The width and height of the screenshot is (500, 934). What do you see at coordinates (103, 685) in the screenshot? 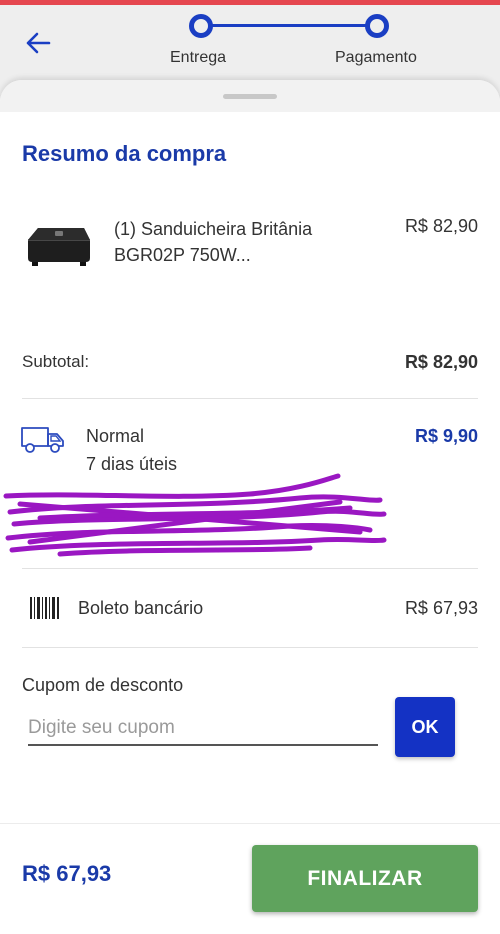
I see `coupon-label: Cupom de desconto` at bounding box center [103, 685].